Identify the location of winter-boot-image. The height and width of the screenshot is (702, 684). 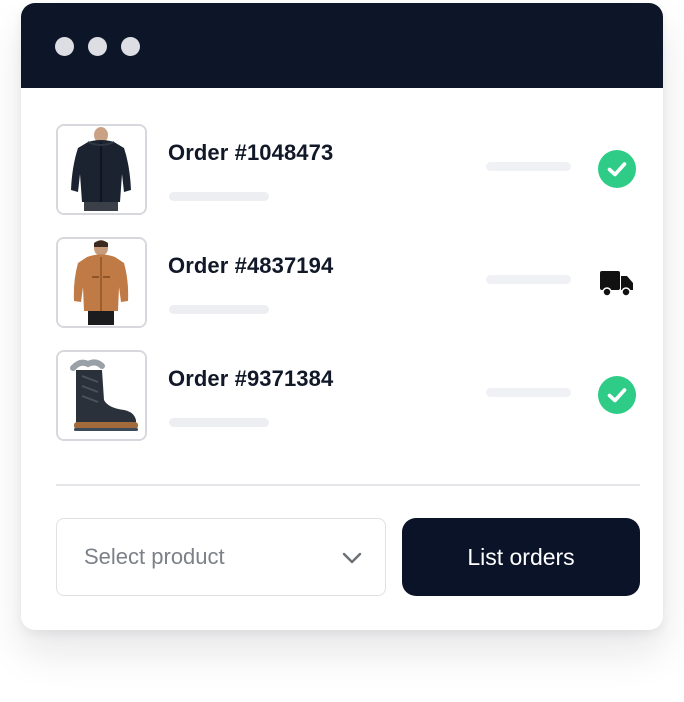
(101, 395).